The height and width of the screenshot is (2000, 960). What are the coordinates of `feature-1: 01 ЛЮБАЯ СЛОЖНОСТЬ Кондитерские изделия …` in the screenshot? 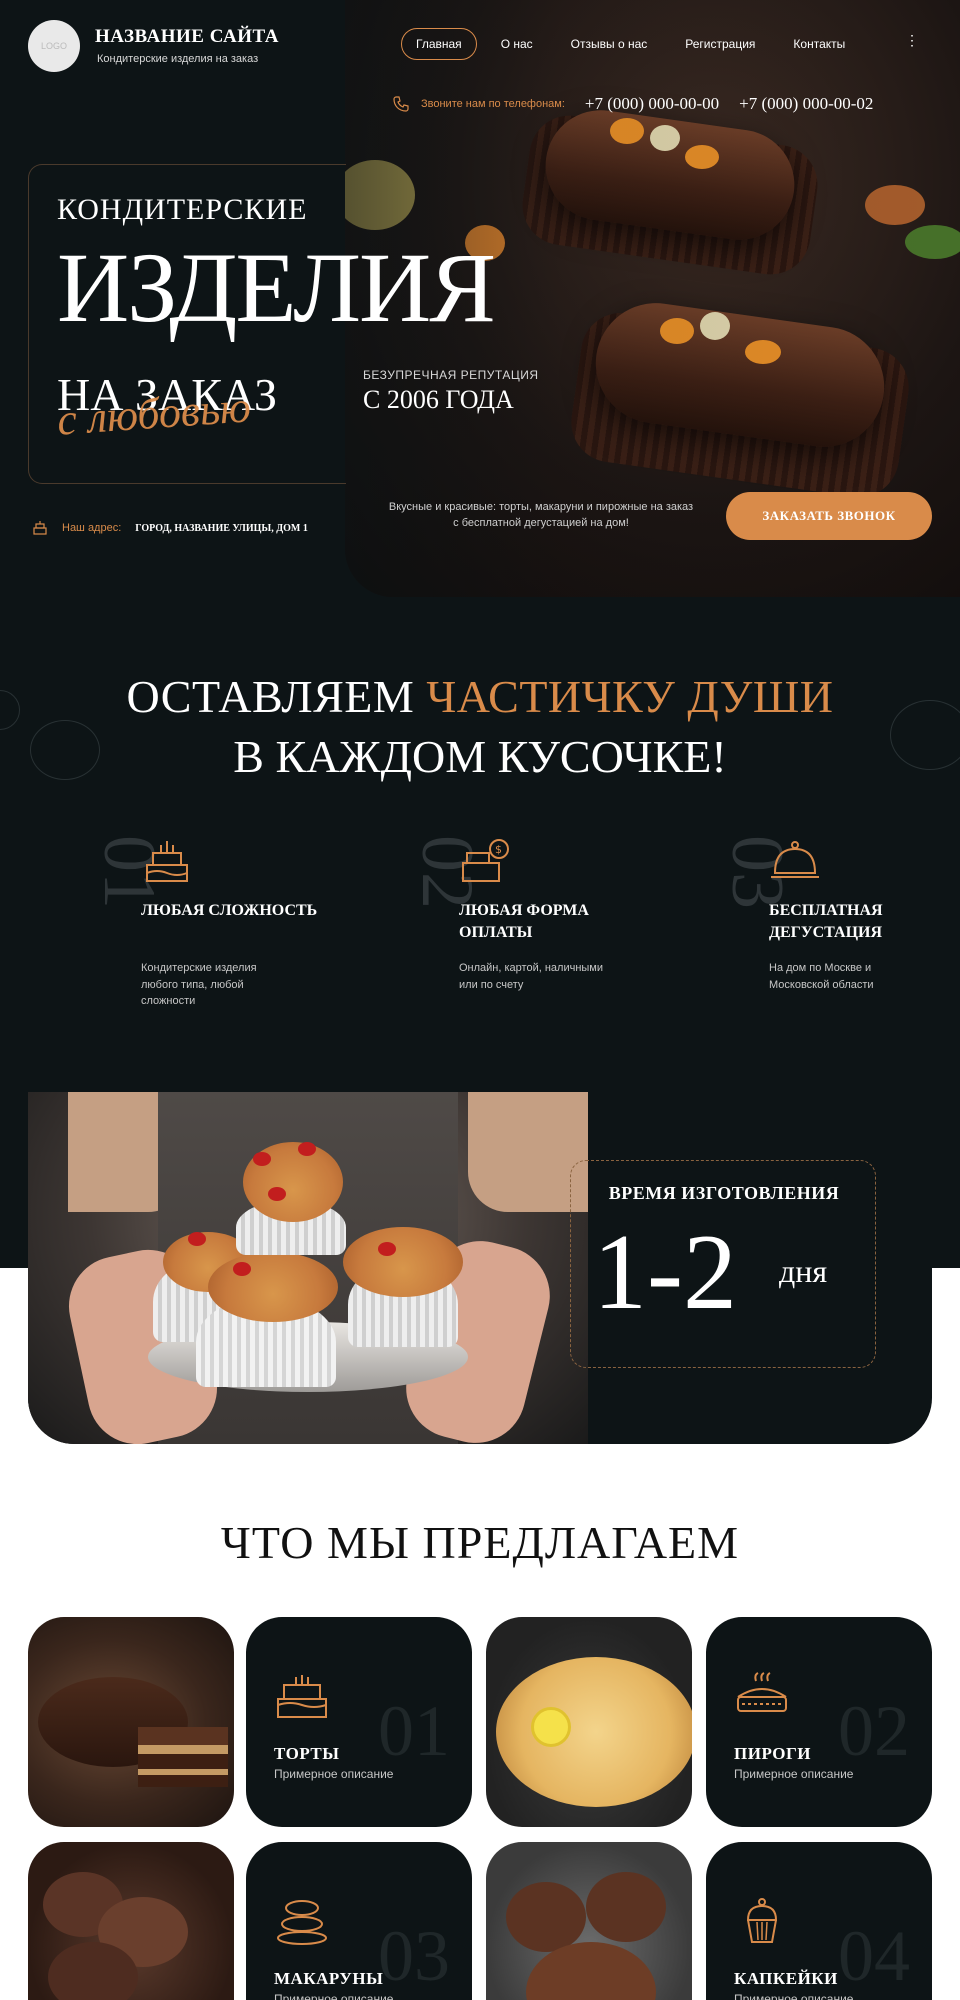 It's located at (216, 925).